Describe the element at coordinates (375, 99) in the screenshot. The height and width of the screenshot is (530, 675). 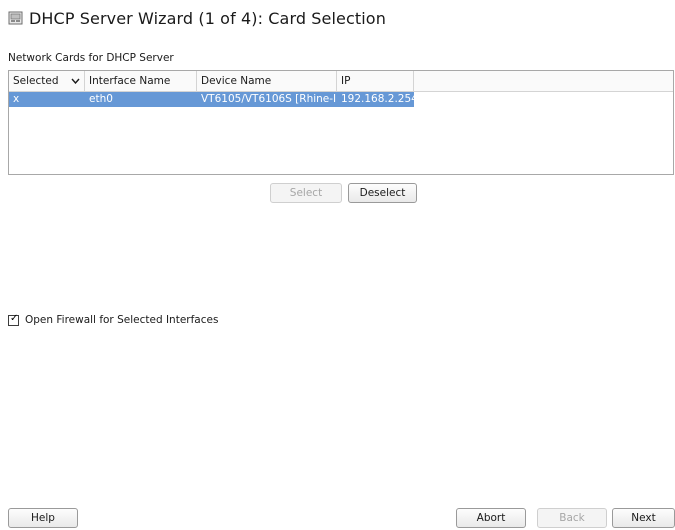
I see `cell-ip: 192.168.2.254` at that location.